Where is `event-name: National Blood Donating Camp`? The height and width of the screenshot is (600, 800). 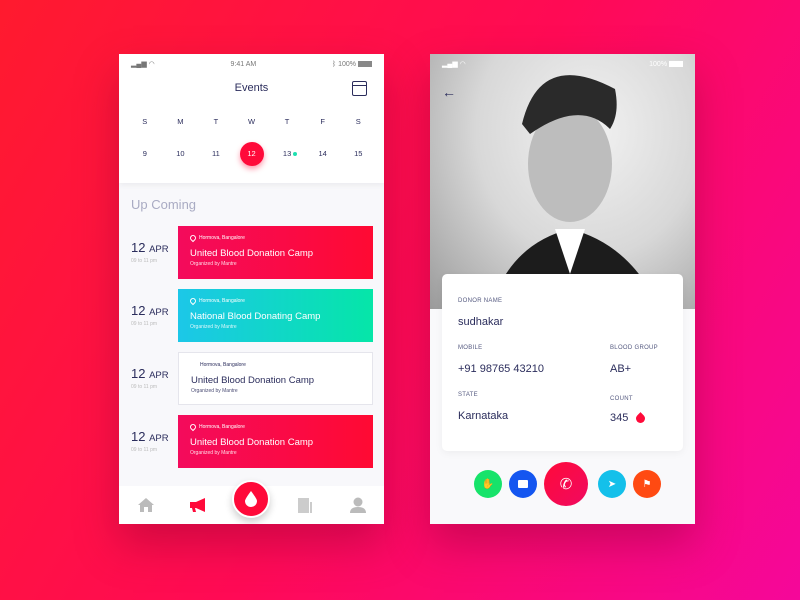
event-name: National Blood Donating Camp is located at coordinates (255, 316).